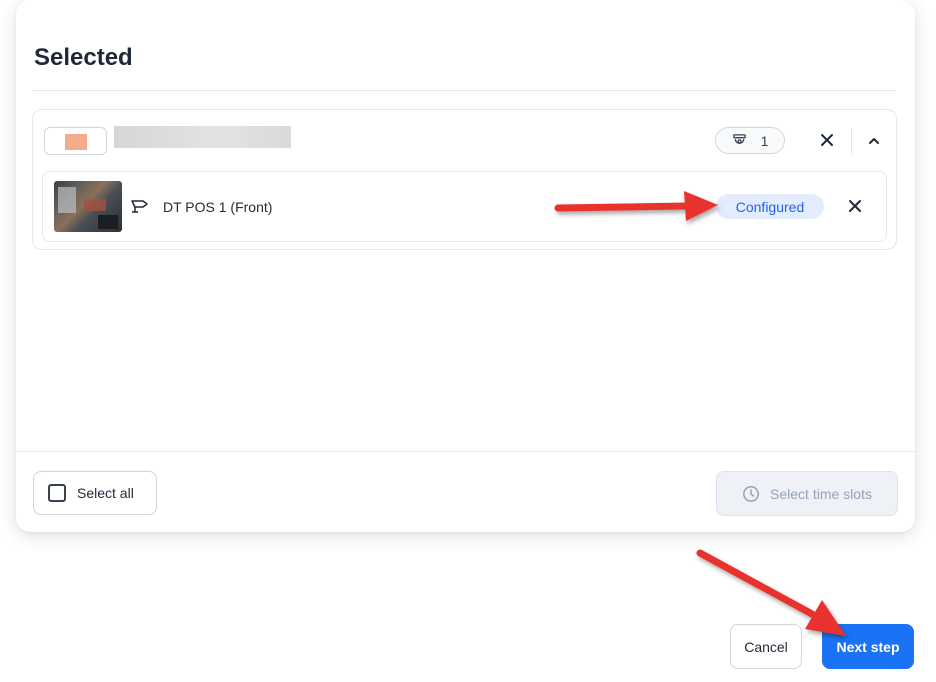 The width and height of the screenshot is (936, 682). Describe the element at coordinates (851, 141) in the screenshot. I see `header-separator` at that location.